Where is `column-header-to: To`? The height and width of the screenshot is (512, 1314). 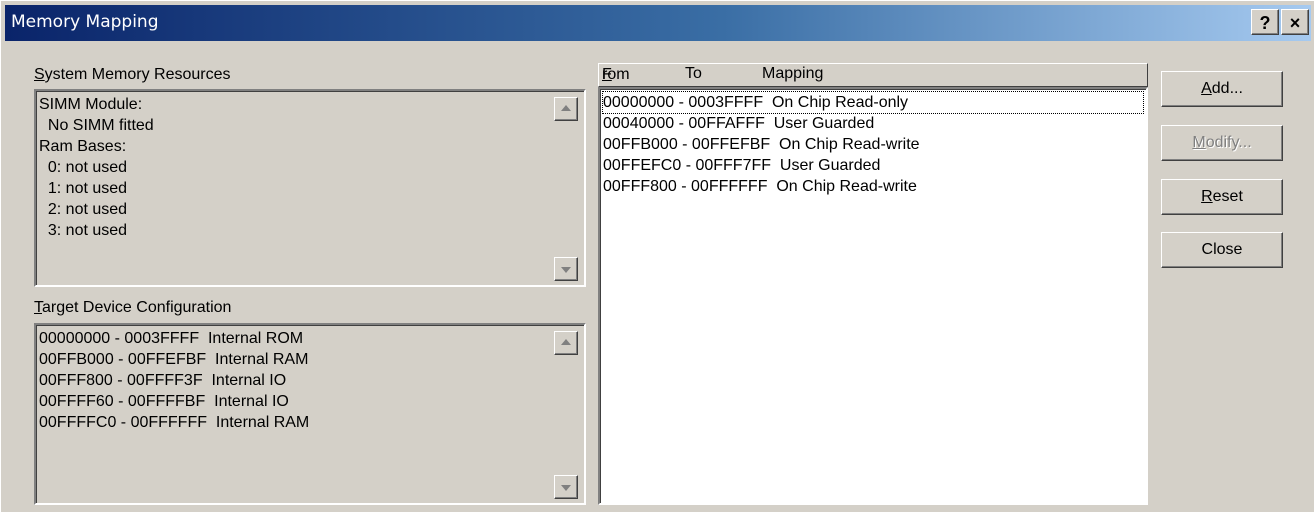 column-header-to: To is located at coordinates (693, 74).